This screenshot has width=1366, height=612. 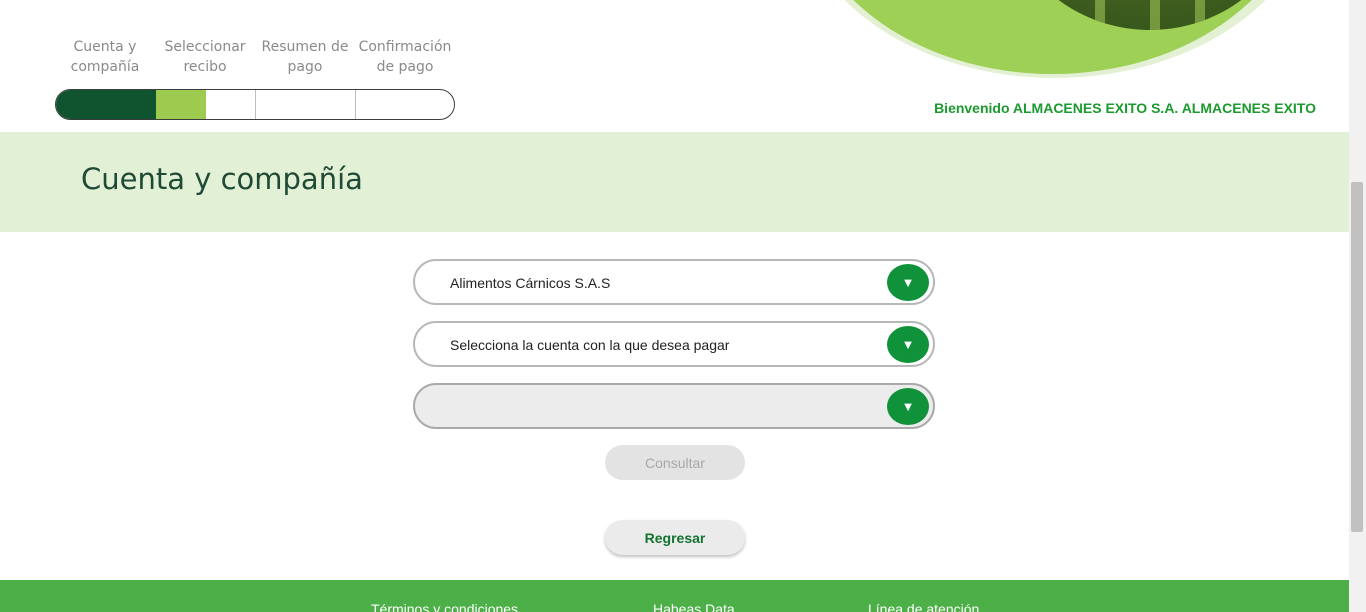 What do you see at coordinates (444, 606) in the screenshot?
I see `footer-link-terminos: Términos y condiciones` at bounding box center [444, 606].